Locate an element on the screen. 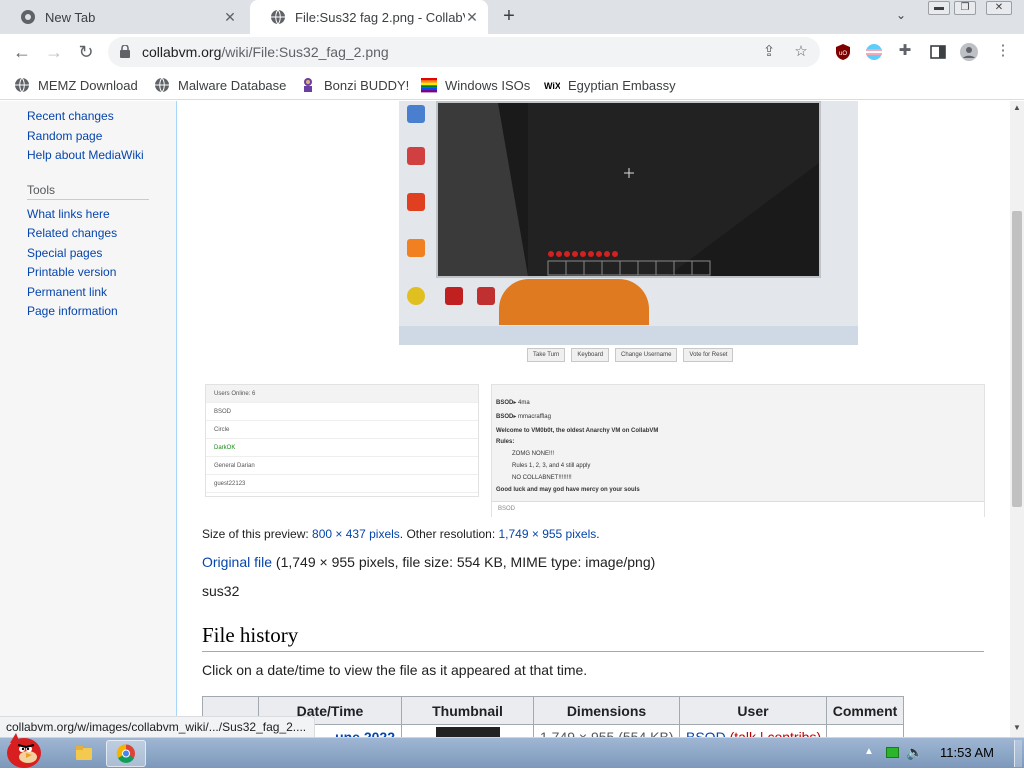 Image resolution: width=1024 pixels, height=771 pixels. game-scene is located at coordinates (628, 189).